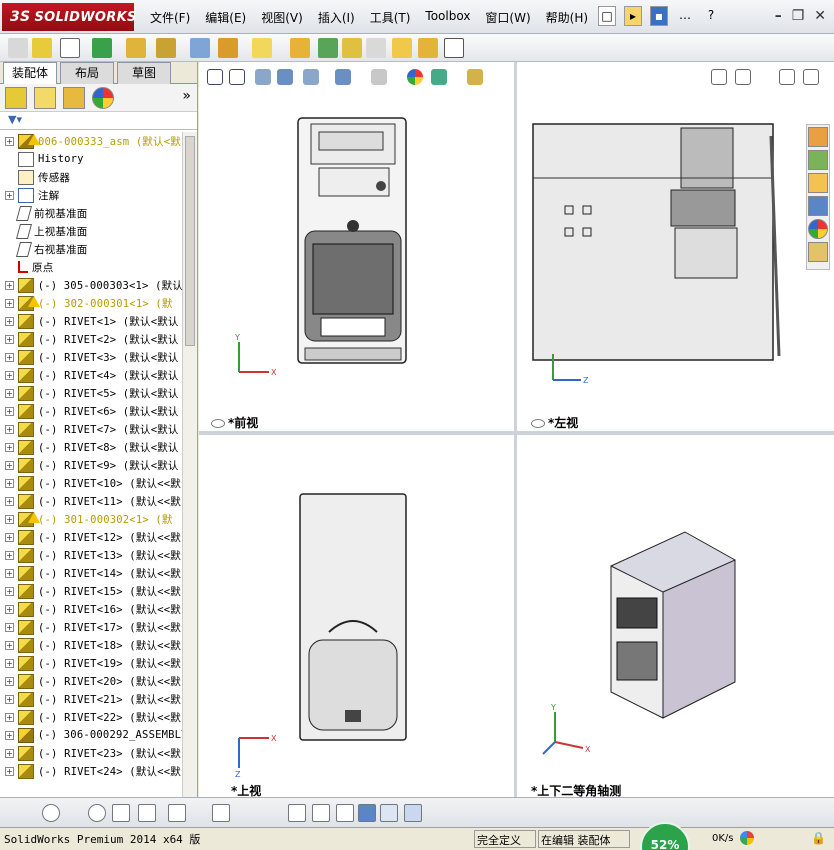 This screenshot has width=834, height=850. What do you see at coordinates (91, 447) in the screenshot?
I see `tree-node: + (-) RIVET<8> (默认<默认` at bounding box center [91, 447].